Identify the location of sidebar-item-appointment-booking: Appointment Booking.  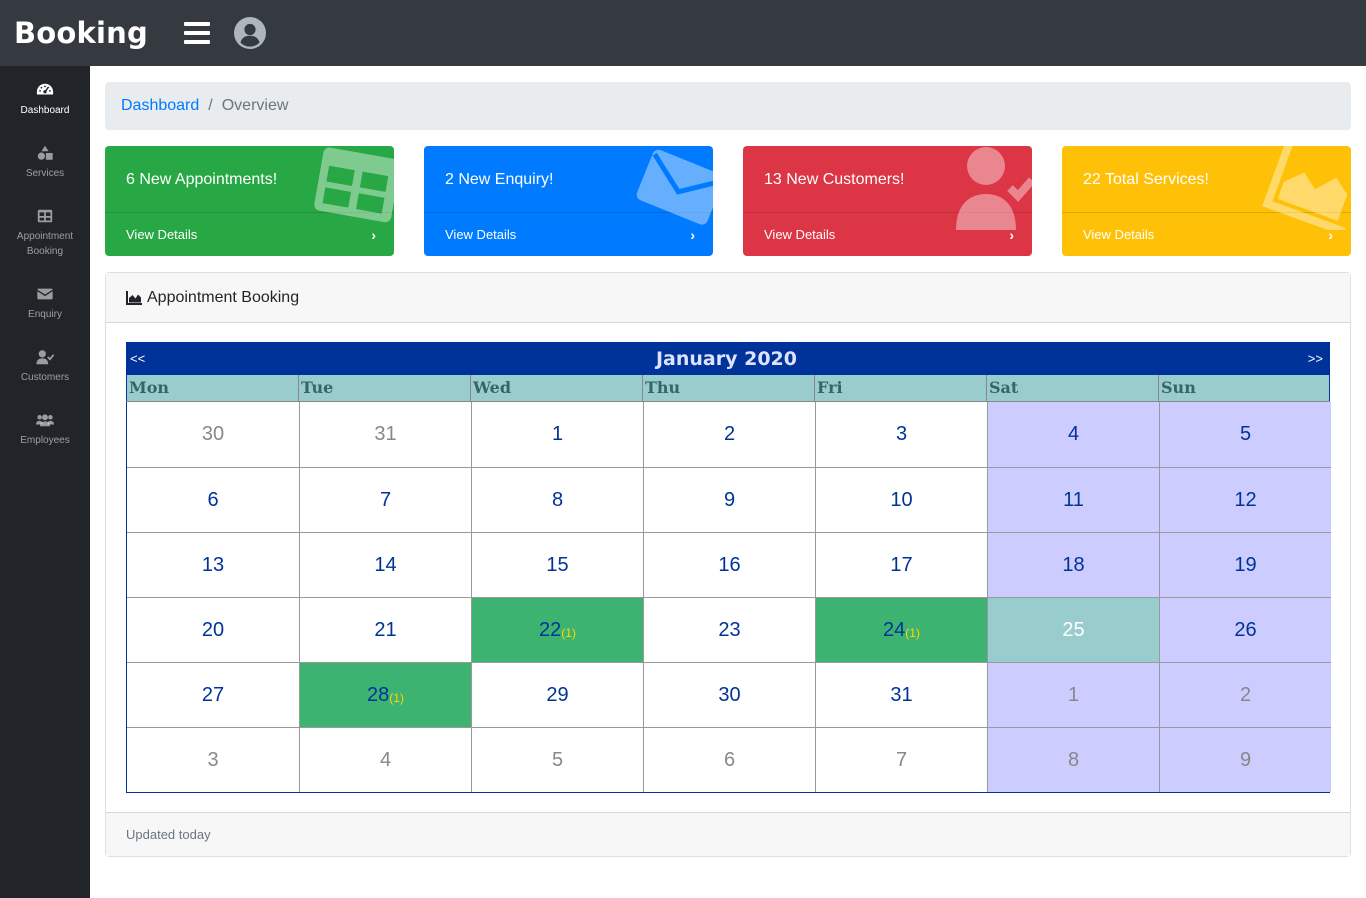
(45, 231).